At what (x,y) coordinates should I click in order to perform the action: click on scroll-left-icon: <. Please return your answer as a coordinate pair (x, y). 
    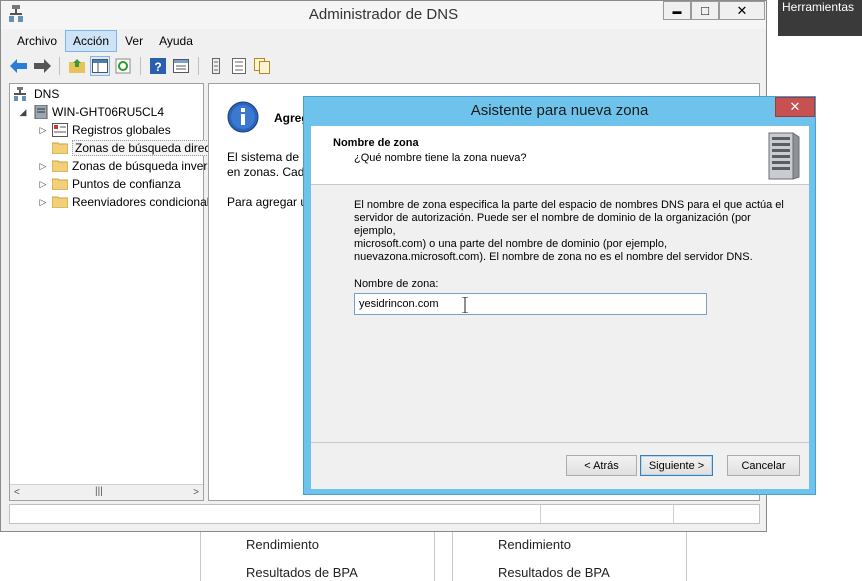
    Looking at the image, I should click on (17, 492).